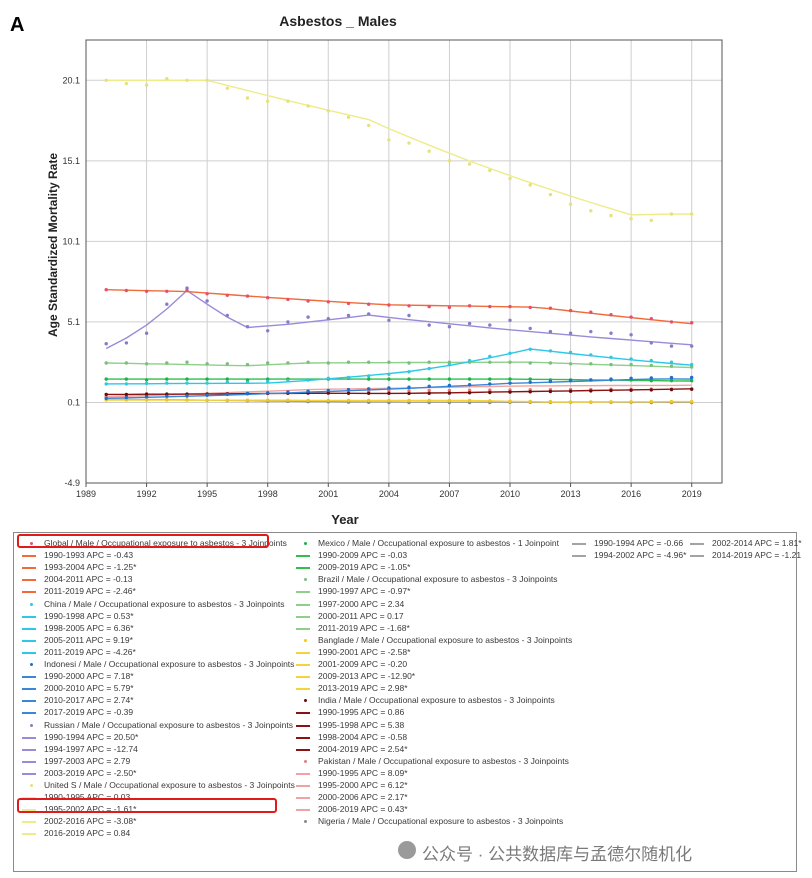  What do you see at coordinates (53, 245) in the screenshot?
I see `y-axis-label: Age Standardized Mortality Rate` at bounding box center [53, 245].